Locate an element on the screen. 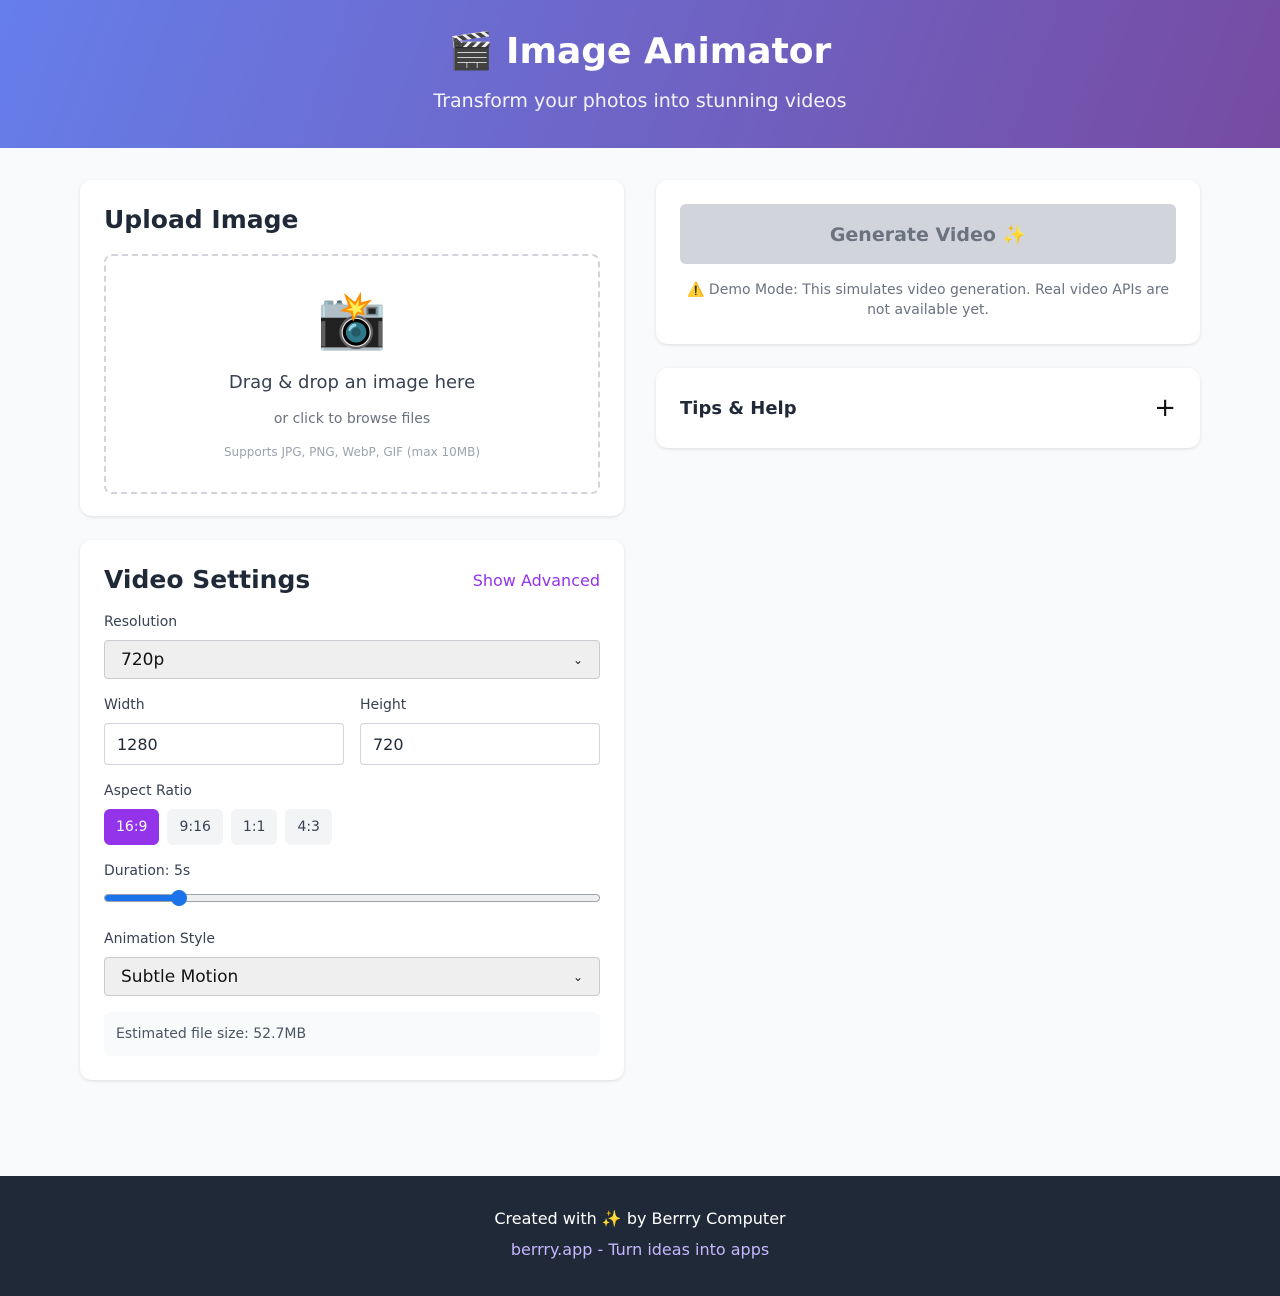 This screenshot has height=1296, width=1280. resolution-select: 720p ⌄ is located at coordinates (352, 659).